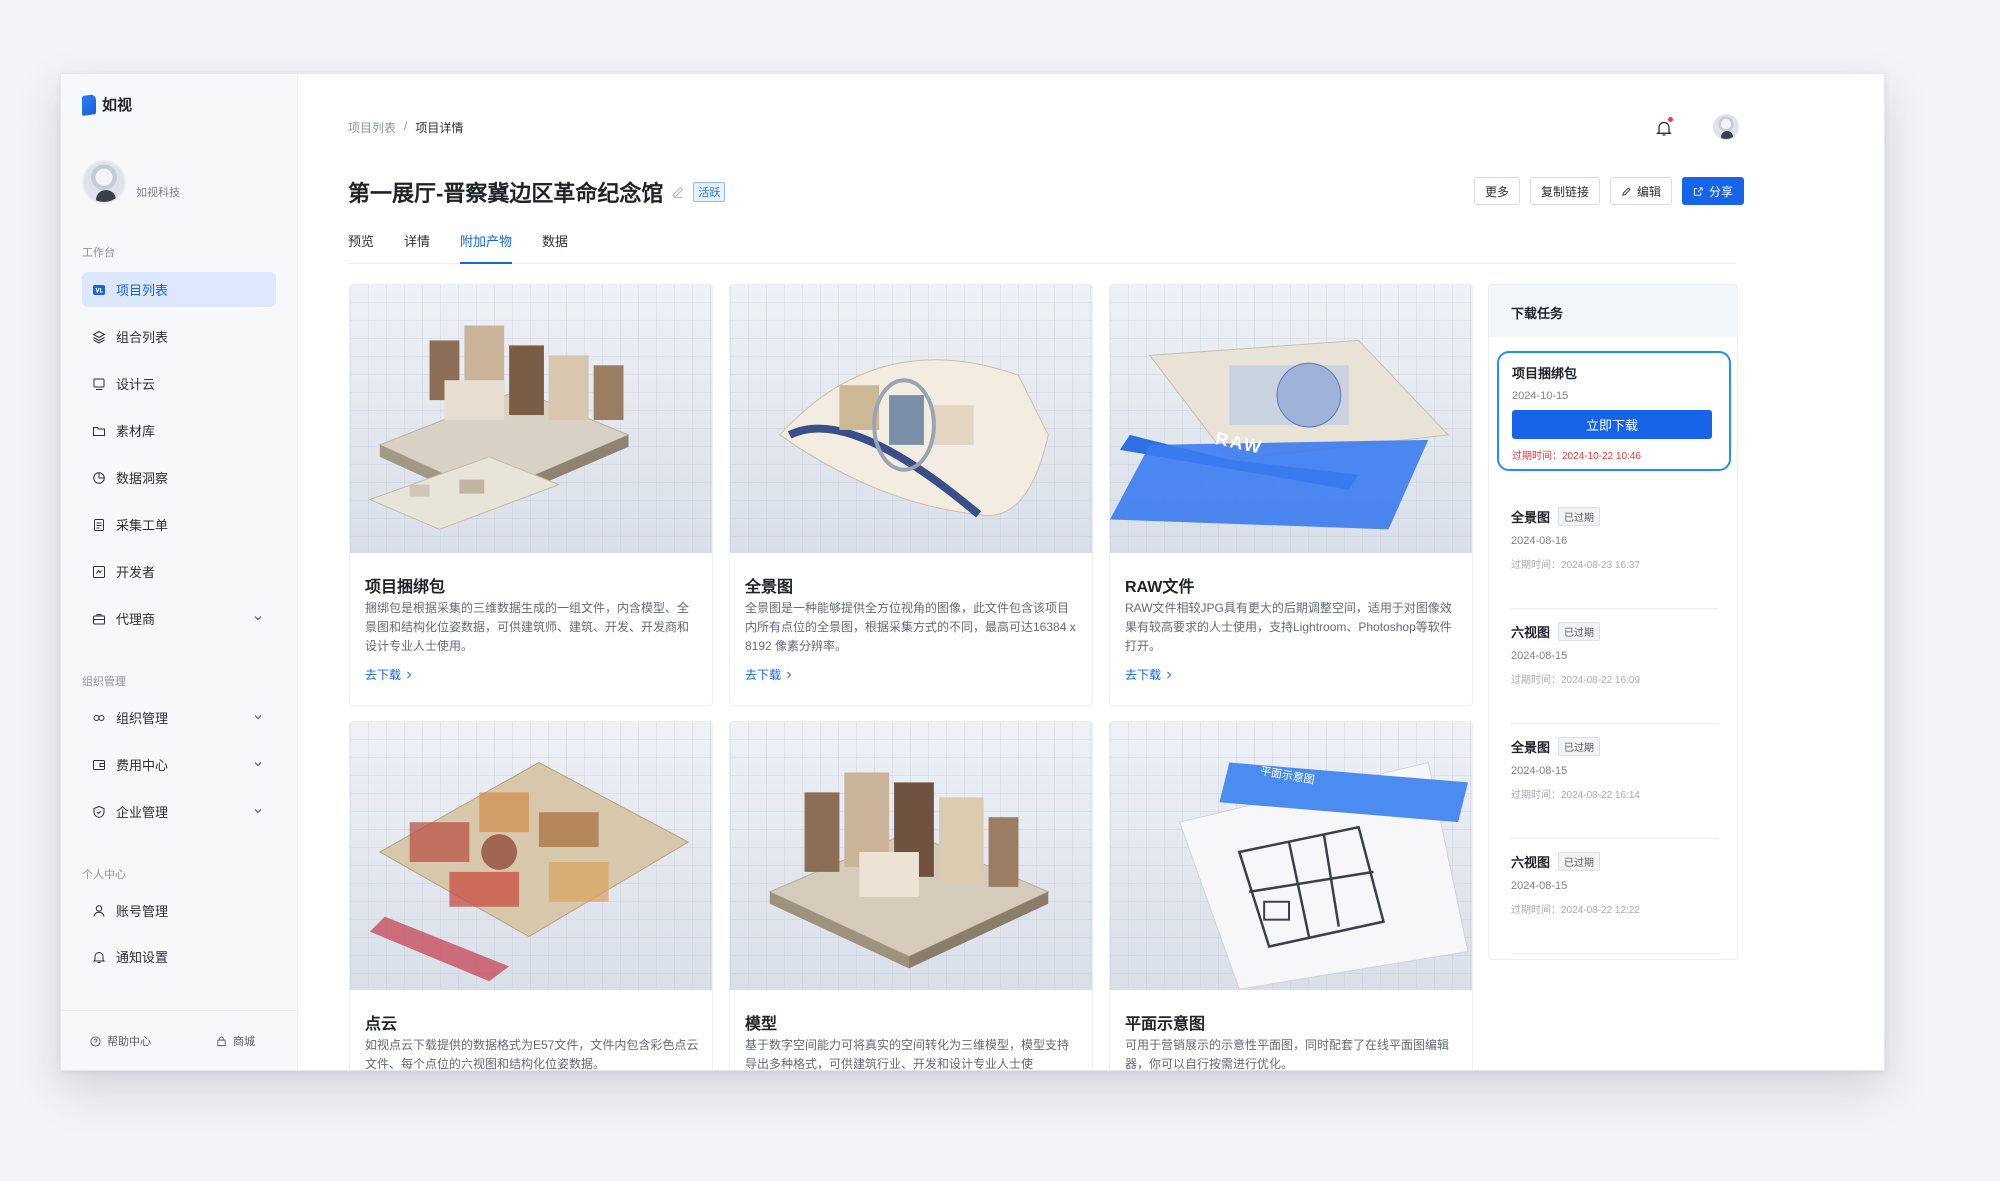  Describe the element at coordinates (179, 430) in the screenshot. I see `sidebar-item-material-library: 素材库` at that location.